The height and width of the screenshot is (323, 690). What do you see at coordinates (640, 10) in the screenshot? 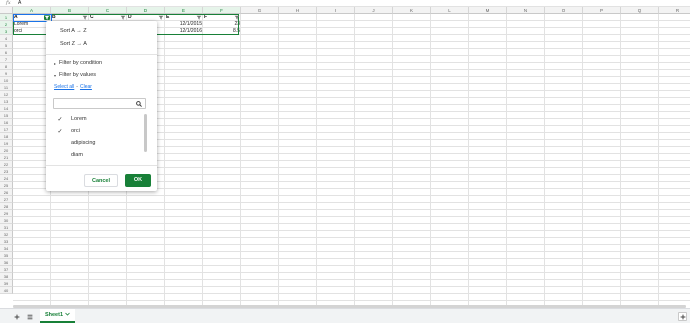
I see `column-header-q: Q` at bounding box center [640, 10].